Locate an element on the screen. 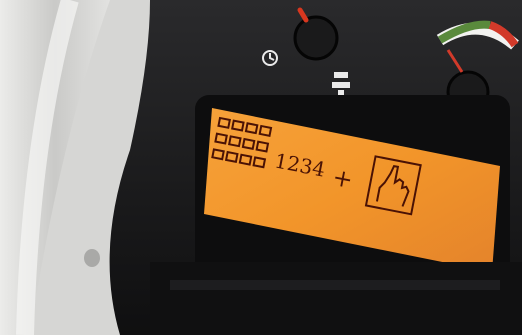  wheel-bolt is located at coordinates (92, 258).